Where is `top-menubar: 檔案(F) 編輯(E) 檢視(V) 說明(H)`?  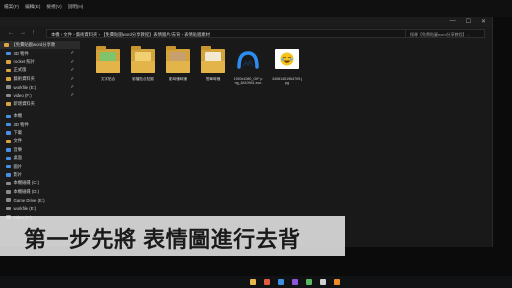
top-menubar: 檔案(F) 編輯(E) 檢視(V) 說明(H) is located at coordinates (256, 8).